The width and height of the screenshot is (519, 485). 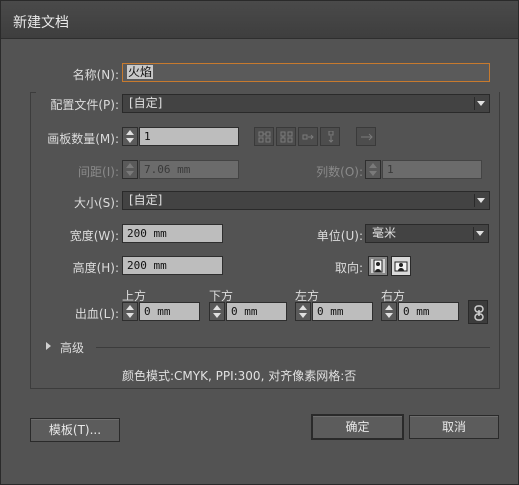 I want to click on portrait-icon, so click(x=378, y=266).